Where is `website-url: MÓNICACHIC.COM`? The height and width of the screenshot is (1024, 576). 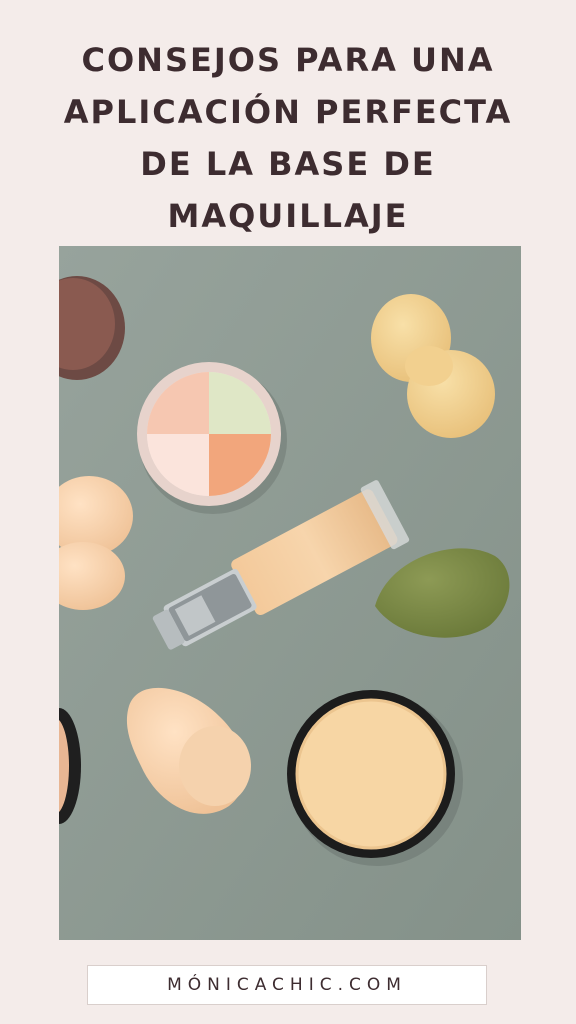 website-url: MÓNICACHIC.COM is located at coordinates (287, 985).